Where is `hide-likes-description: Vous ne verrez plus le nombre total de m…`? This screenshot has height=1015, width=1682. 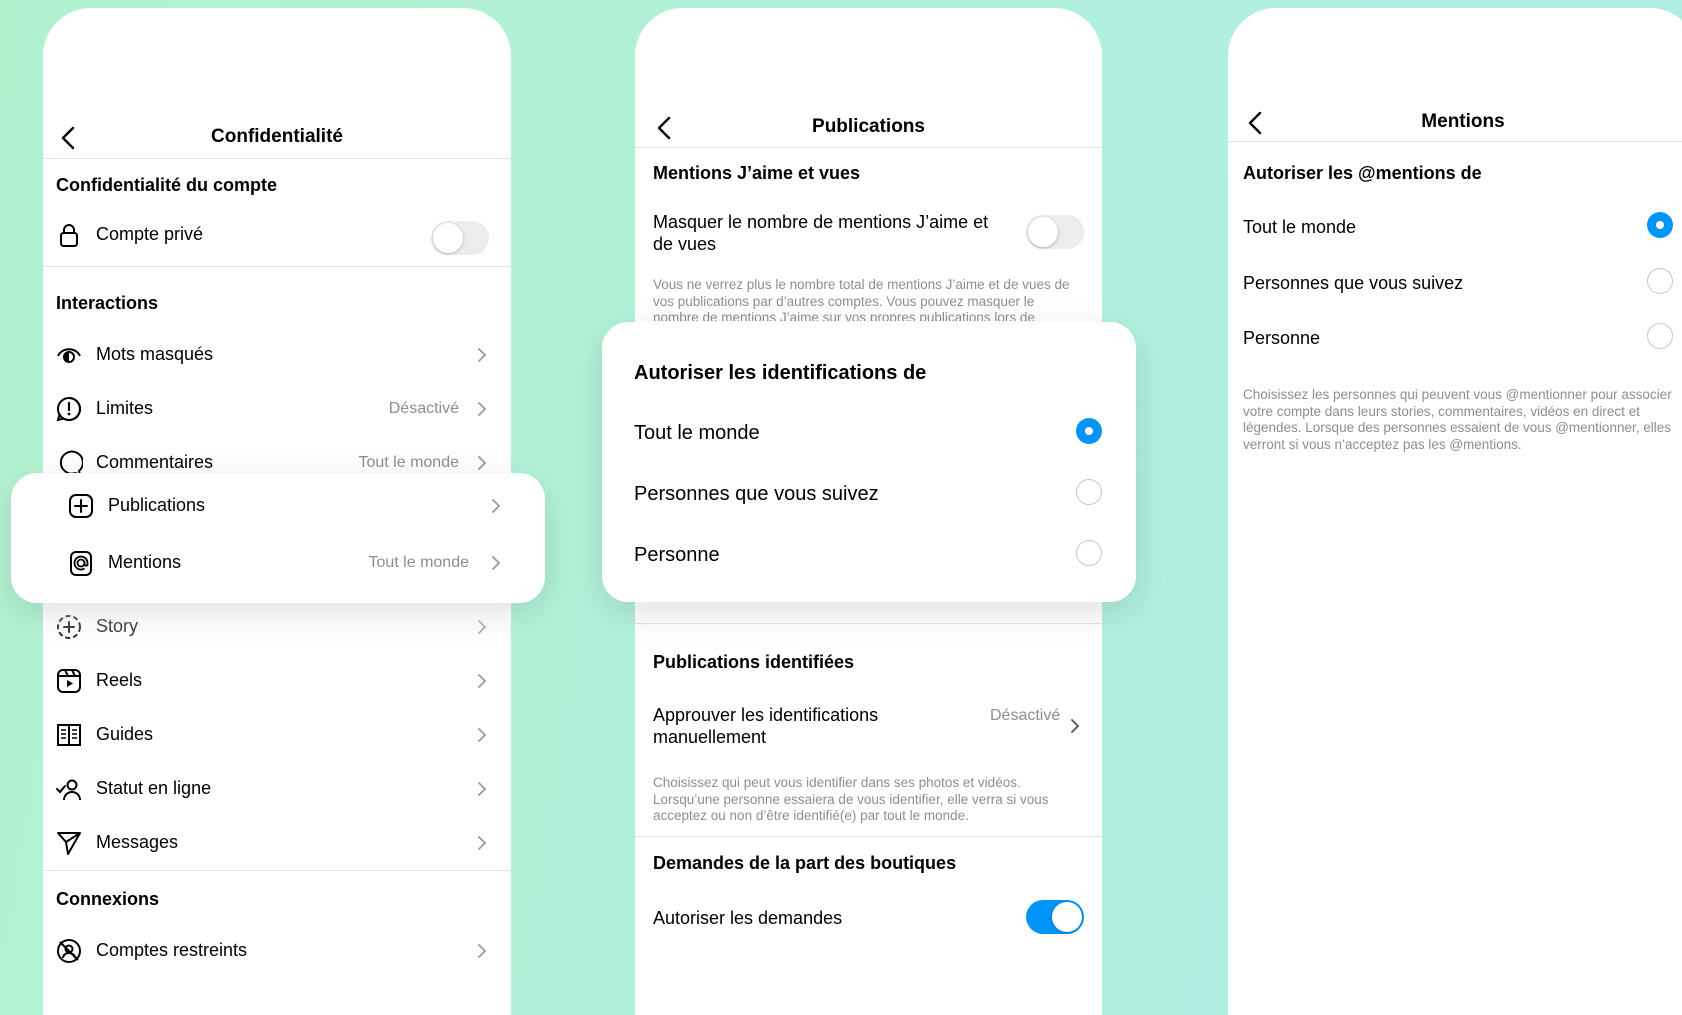
hide-likes-description: Vous ne verrez plus le nombre total de m… is located at coordinates (861, 299).